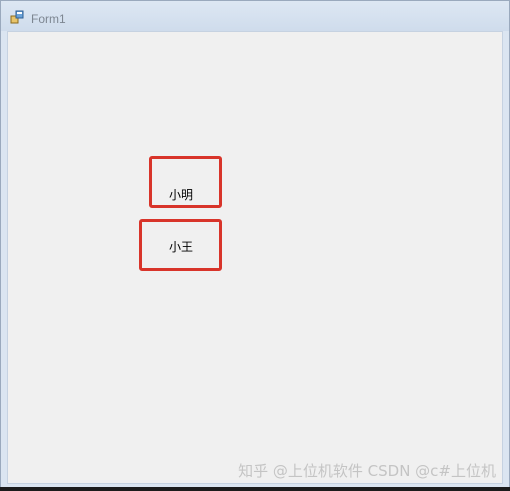  Describe the element at coordinates (255, 489) in the screenshot. I see `window-bottom-edge` at that location.